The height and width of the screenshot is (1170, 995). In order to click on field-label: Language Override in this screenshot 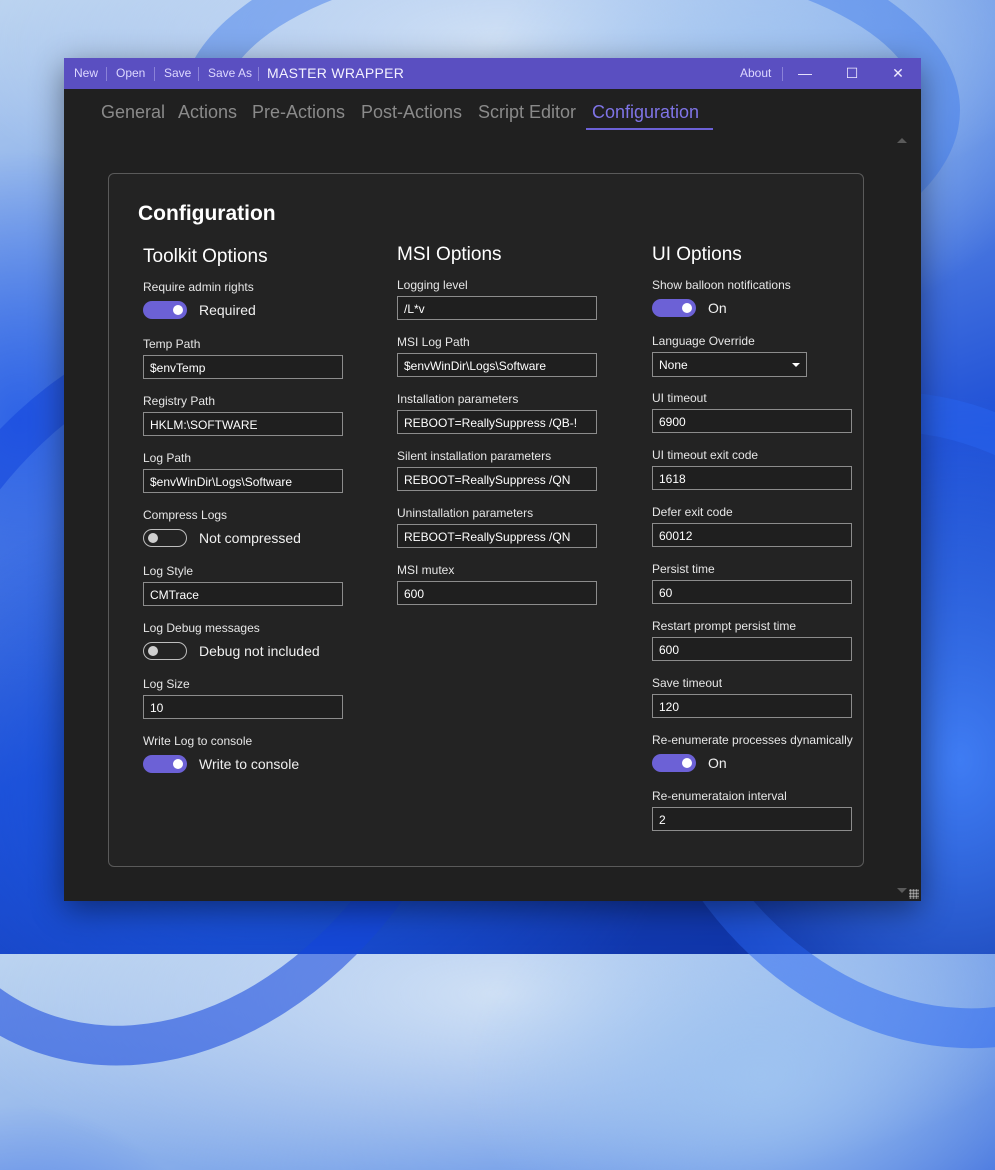, I will do `click(703, 341)`.